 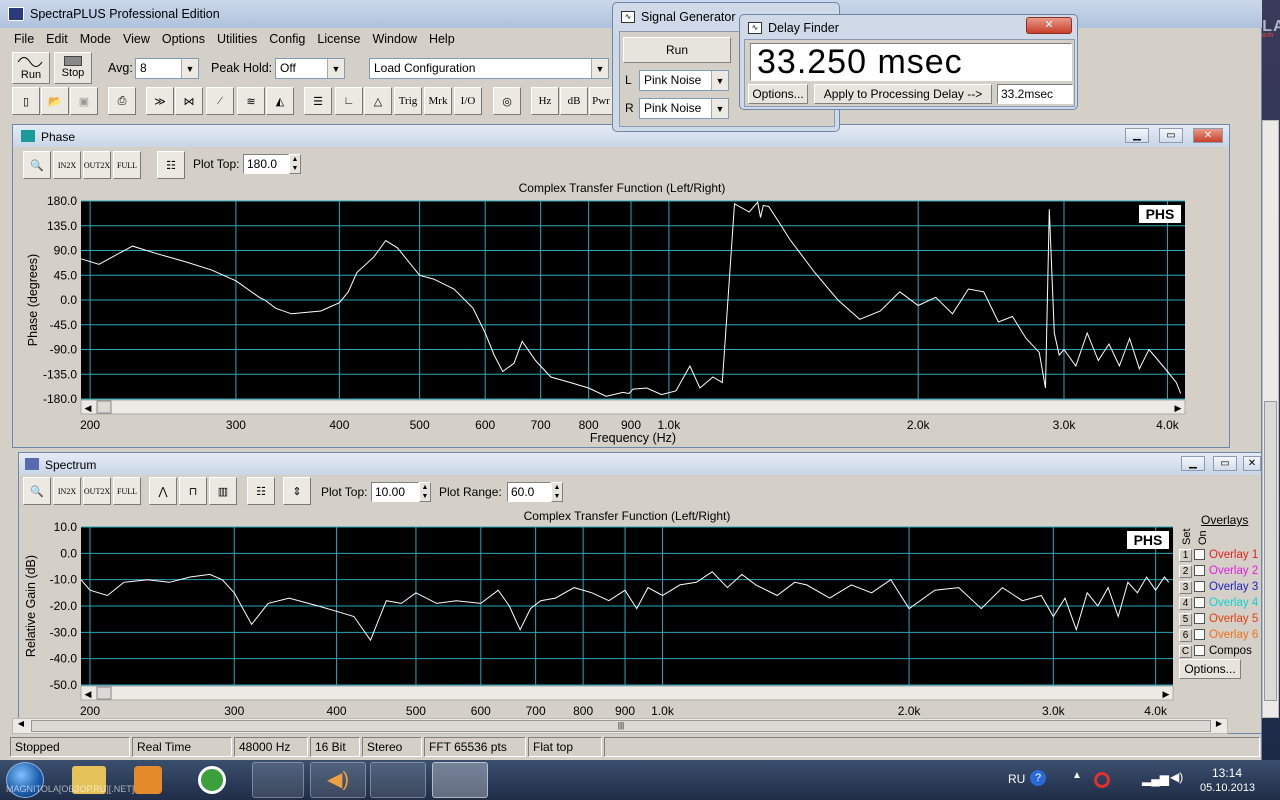 What do you see at coordinates (1219, 726) in the screenshot?
I see `scroll-right-icon: ▶` at bounding box center [1219, 726].